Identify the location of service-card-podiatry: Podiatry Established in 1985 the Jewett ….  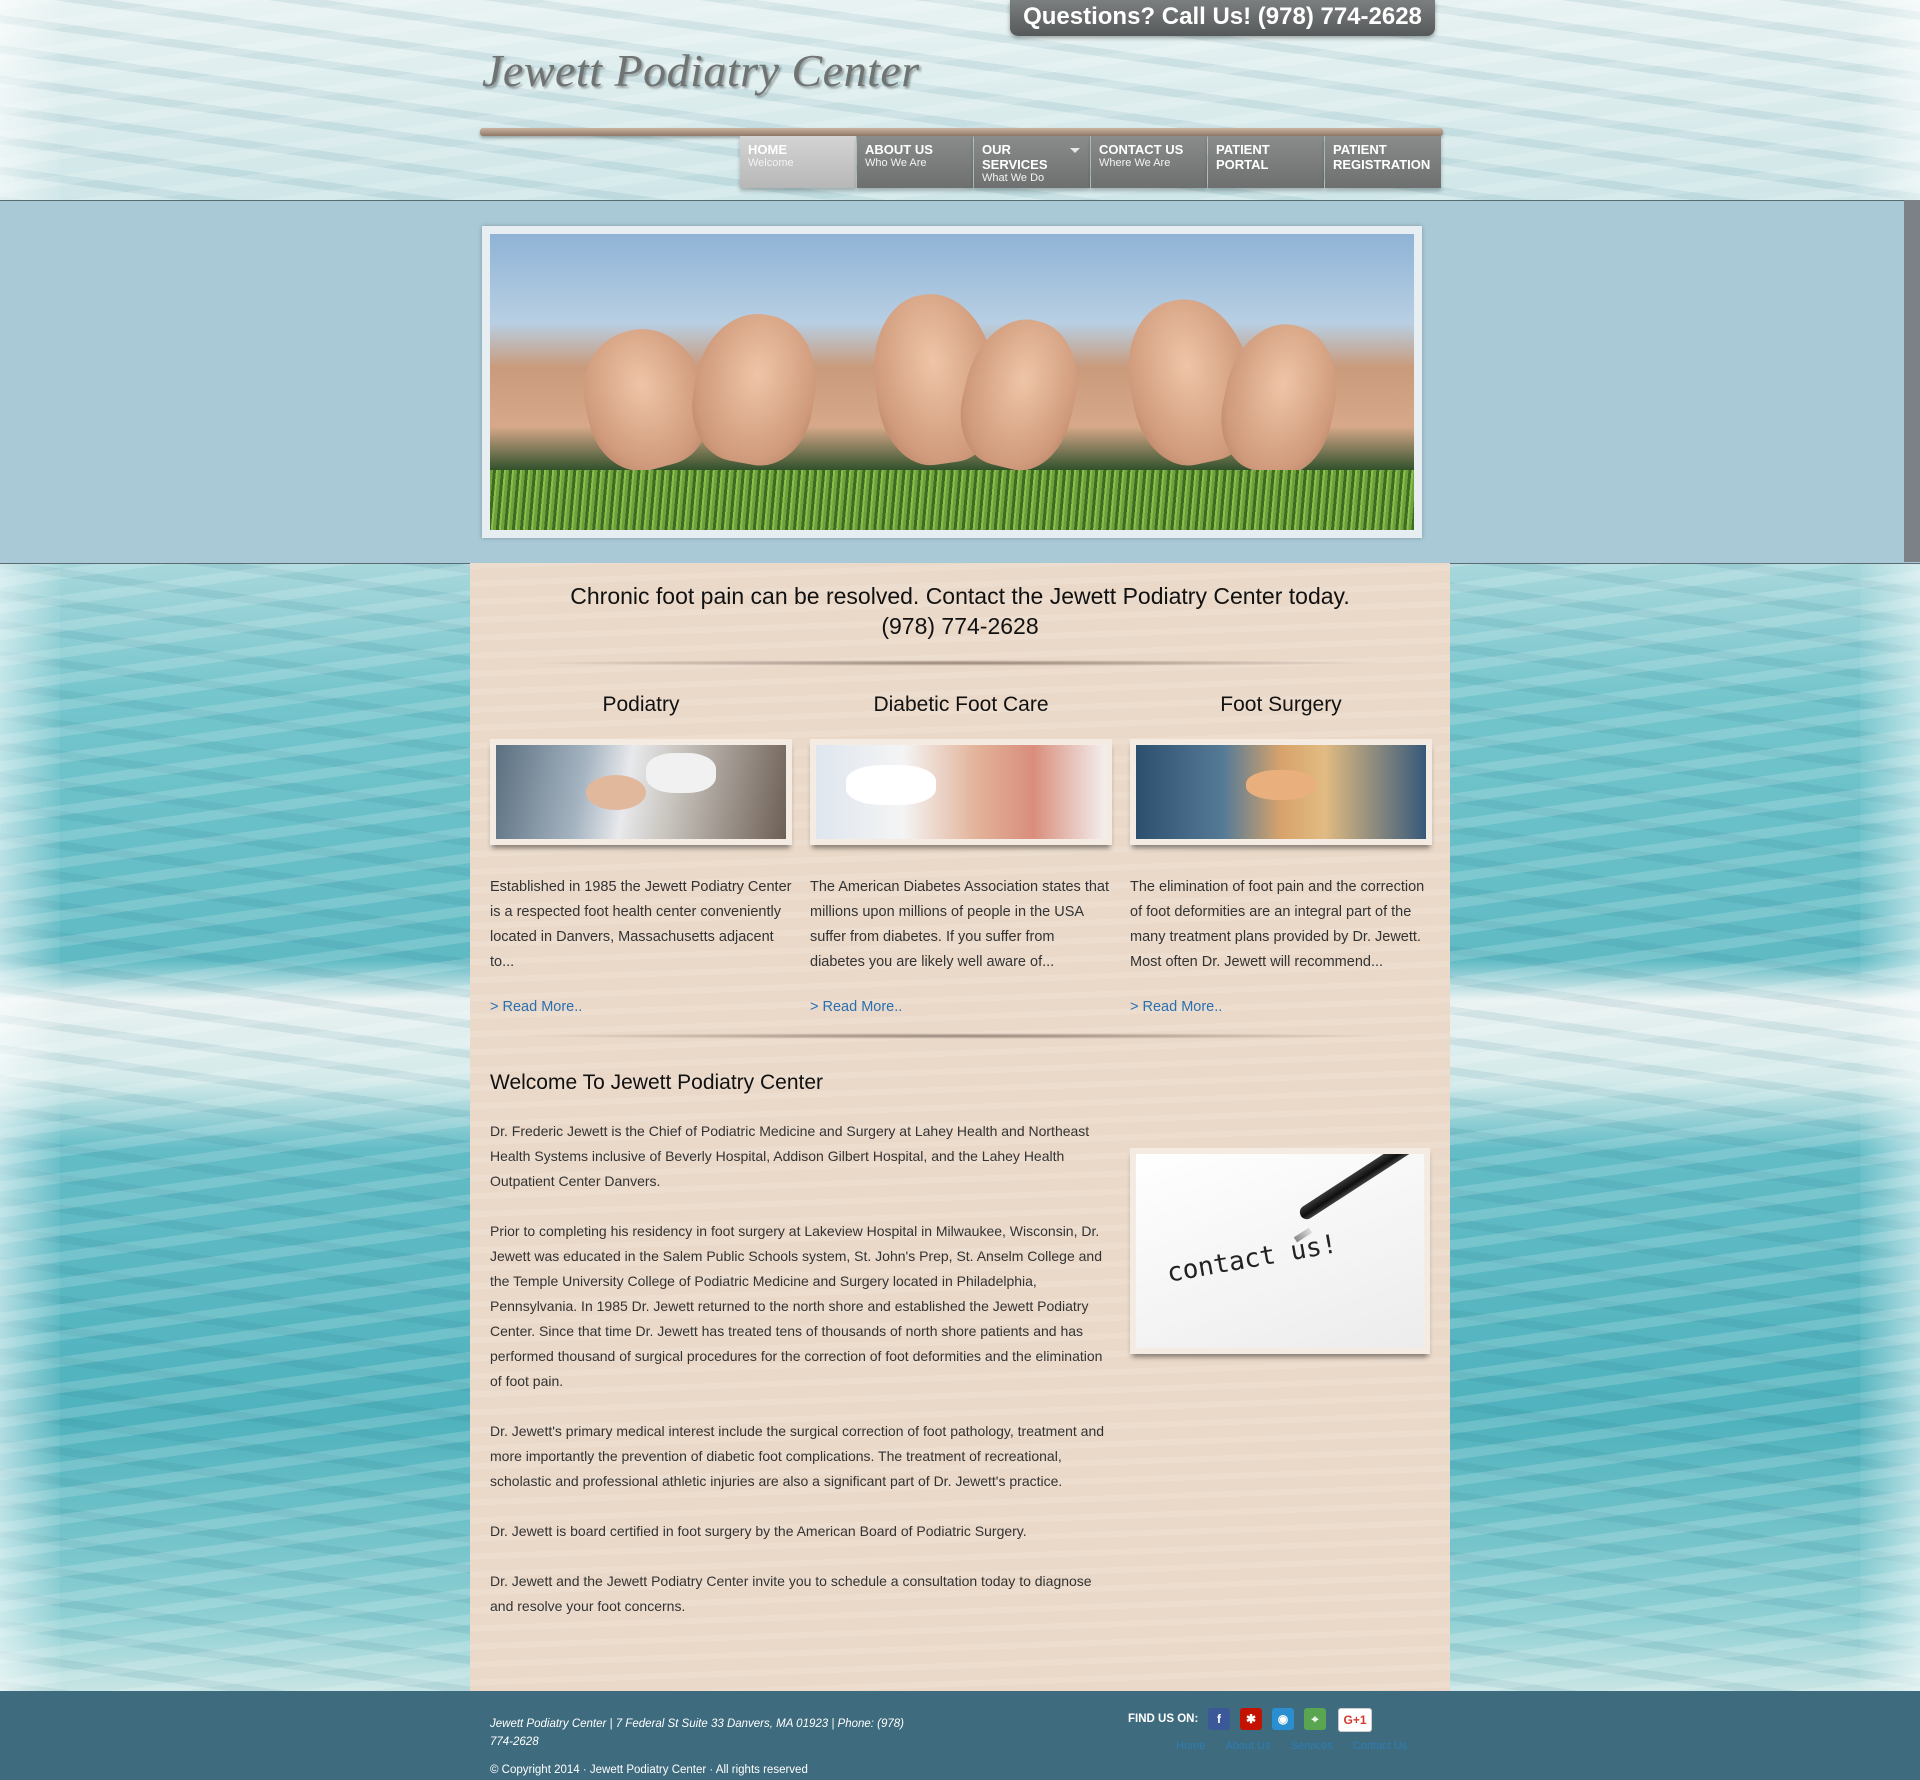
(641, 854).